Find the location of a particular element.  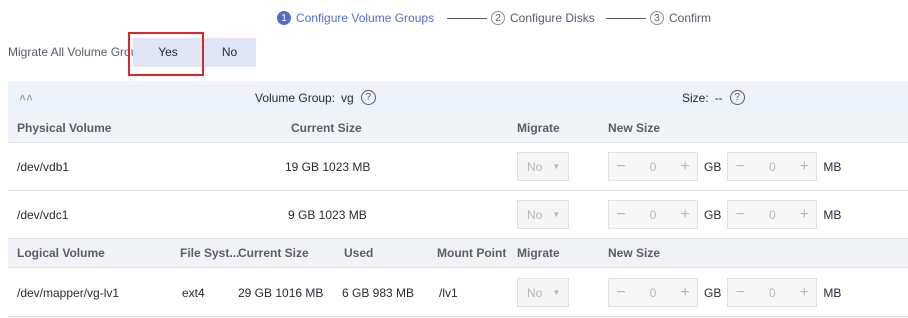

step-configure-volume-groups: 1 Configure Volume Groups is located at coordinates (355, 18).